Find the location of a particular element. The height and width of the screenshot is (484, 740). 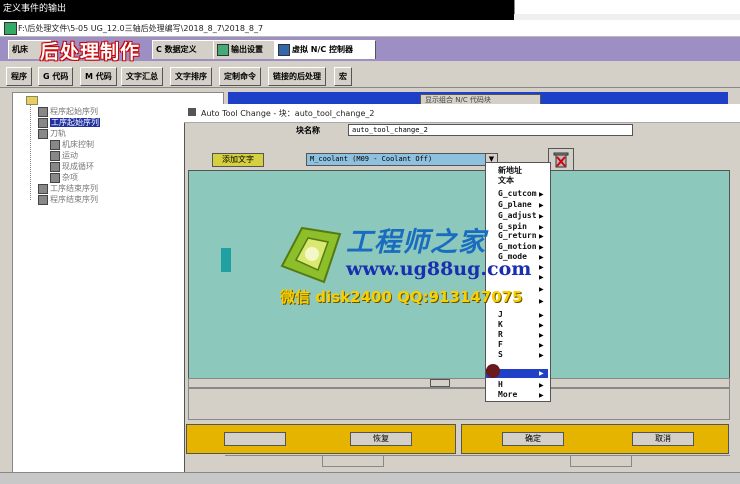

tree-item-toolpath: 刀轨 is located at coordinates (52, 133).